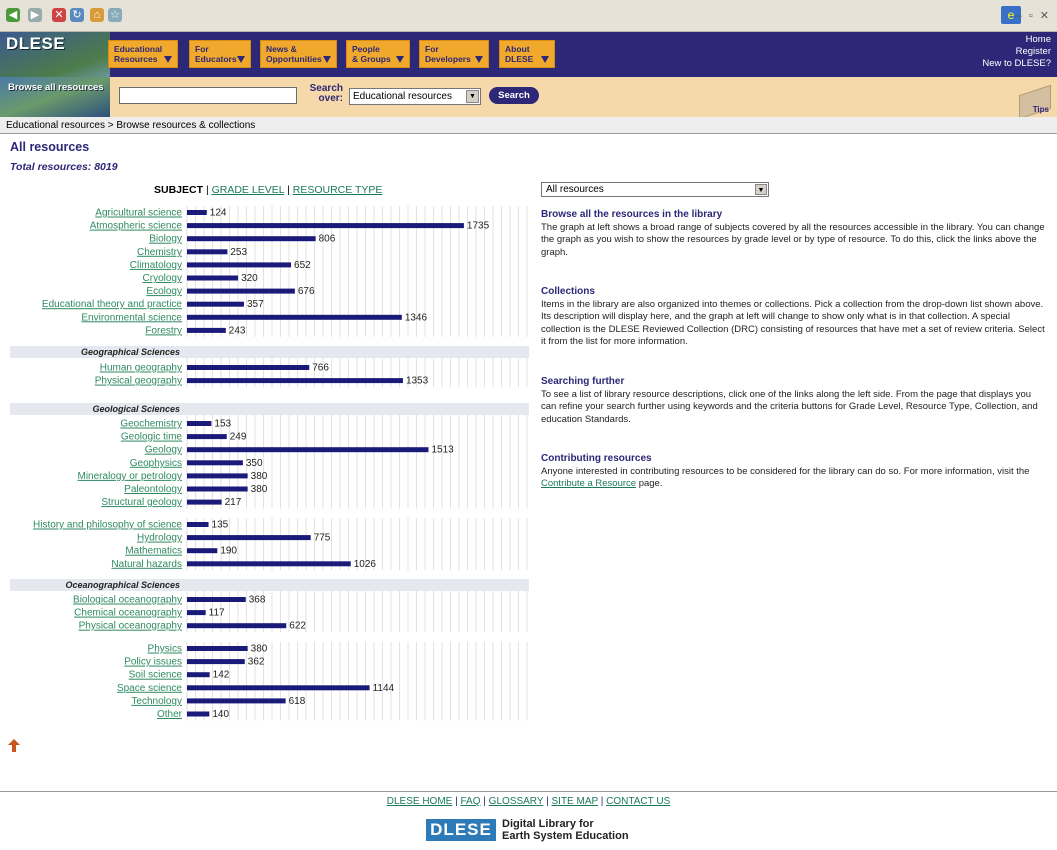 Image resolution: width=1057 pixels, height=850 pixels. What do you see at coordinates (162, 278) in the screenshot?
I see `subject-link: Cryology` at bounding box center [162, 278].